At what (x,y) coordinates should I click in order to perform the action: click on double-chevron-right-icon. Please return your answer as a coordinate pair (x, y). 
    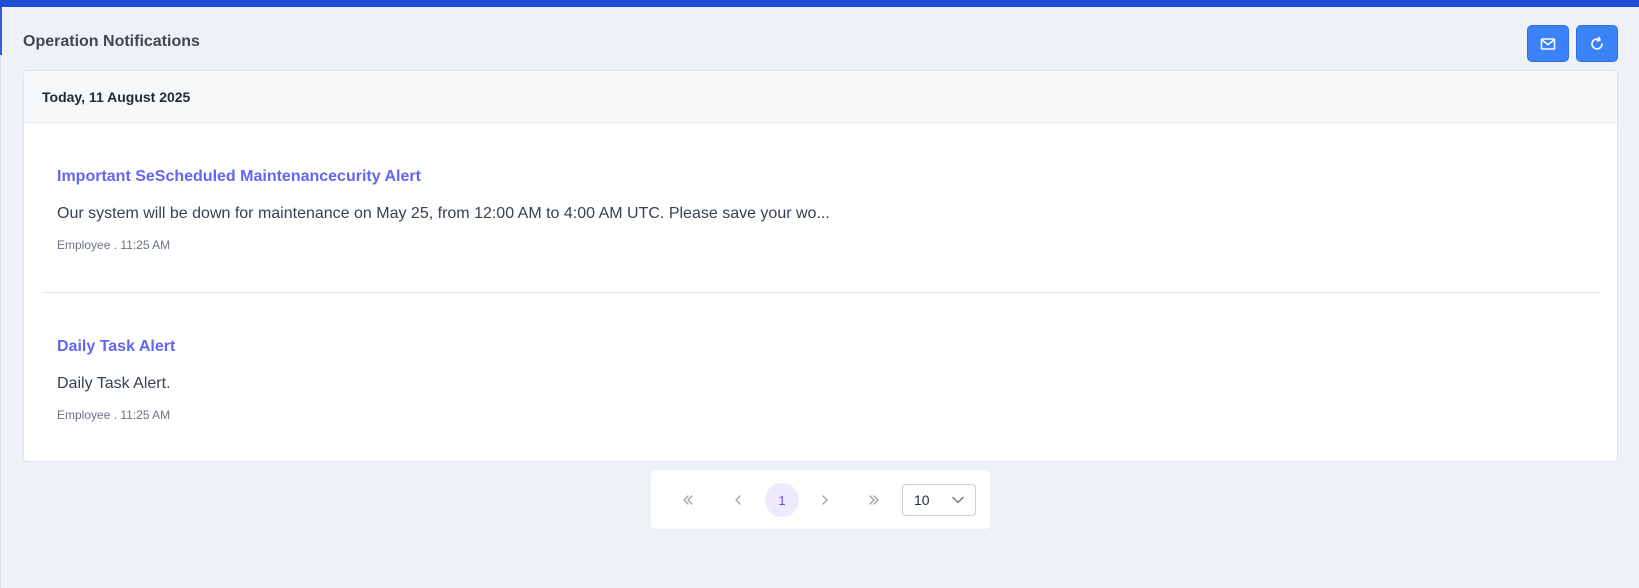
    Looking at the image, I should click on (874, 500).